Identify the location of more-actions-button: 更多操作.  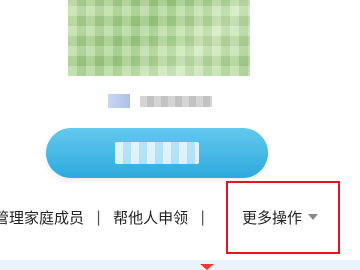
(280, 217).